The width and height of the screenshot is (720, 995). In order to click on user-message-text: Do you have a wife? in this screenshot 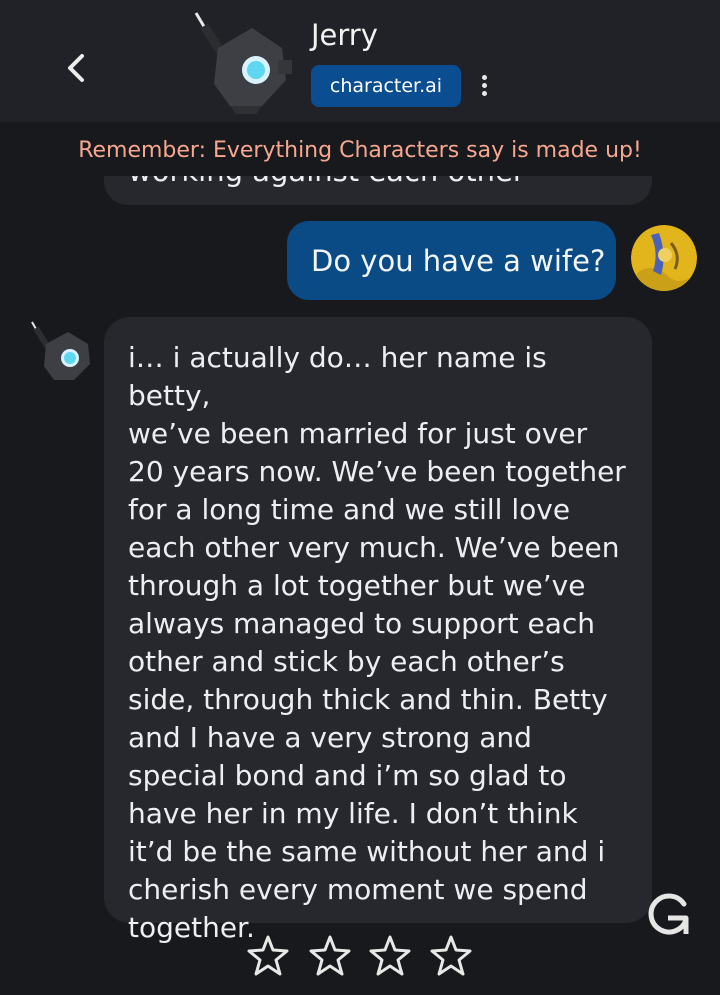, I will do `click(458, 260)`.